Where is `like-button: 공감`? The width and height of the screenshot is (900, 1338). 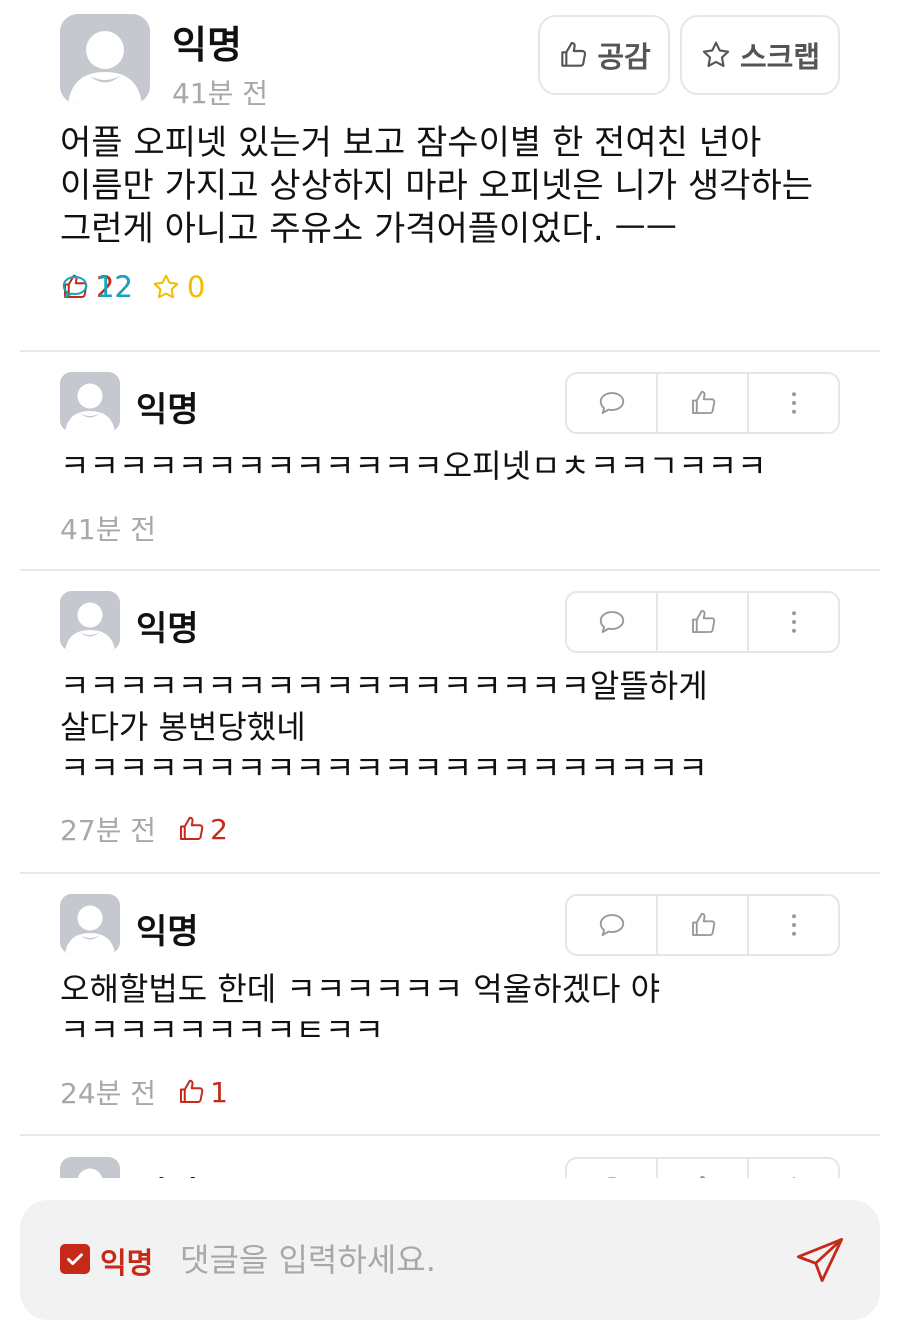
like-button: 공감 is located at coordinates (604, 55).